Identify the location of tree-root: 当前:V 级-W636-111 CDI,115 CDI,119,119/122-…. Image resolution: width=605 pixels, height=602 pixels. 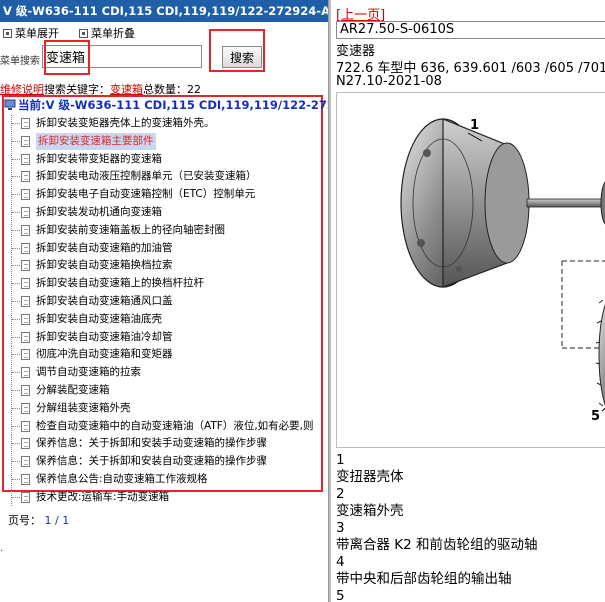
(166, 105).